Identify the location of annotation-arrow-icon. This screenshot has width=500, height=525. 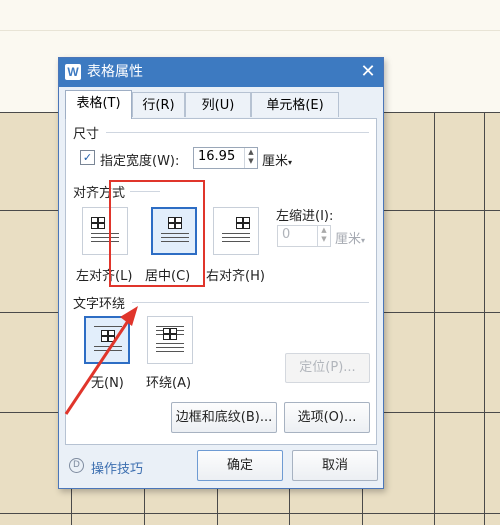
(101, 360).